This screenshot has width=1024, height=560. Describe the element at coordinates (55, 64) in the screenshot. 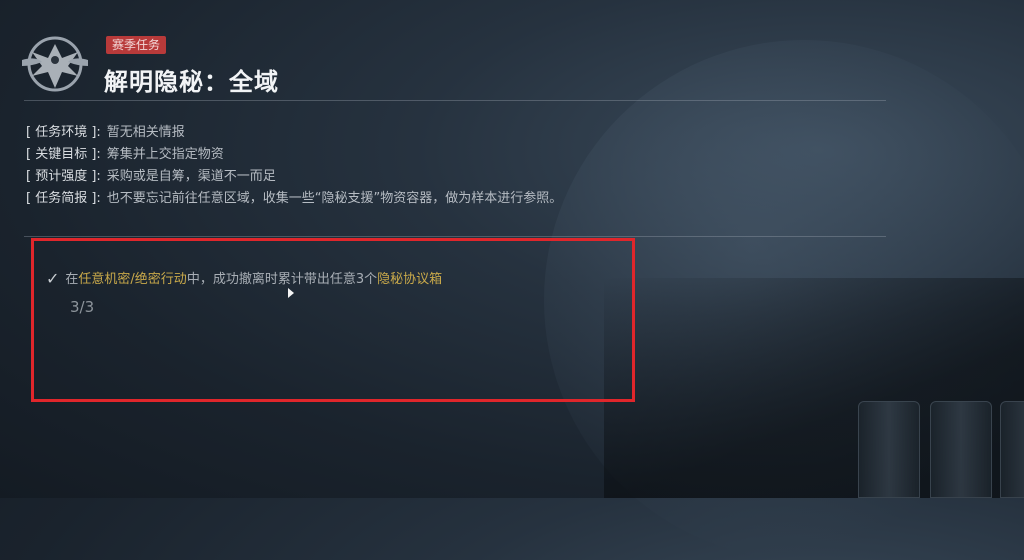

I see `eagle-emblem-icon` at that location.